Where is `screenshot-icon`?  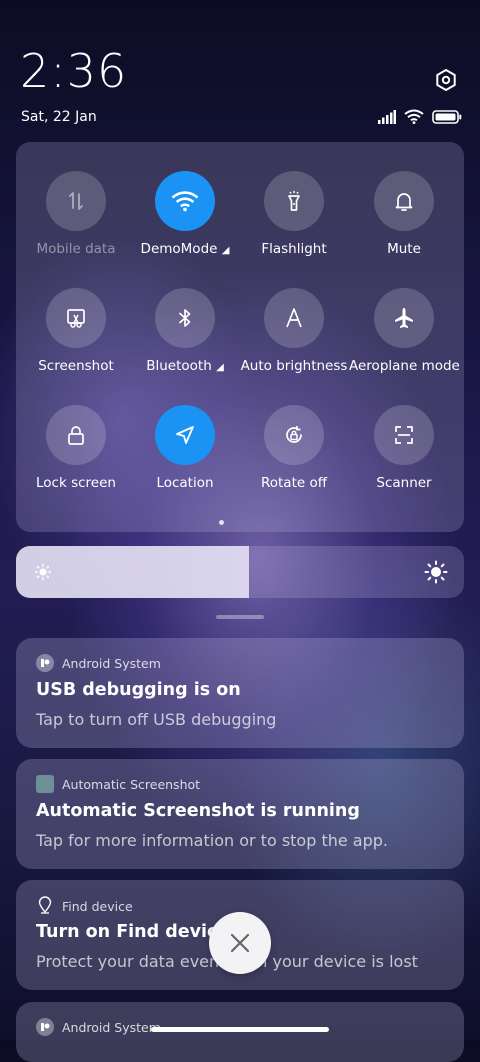 screenshot-icon is located at coordinates (76, 318).